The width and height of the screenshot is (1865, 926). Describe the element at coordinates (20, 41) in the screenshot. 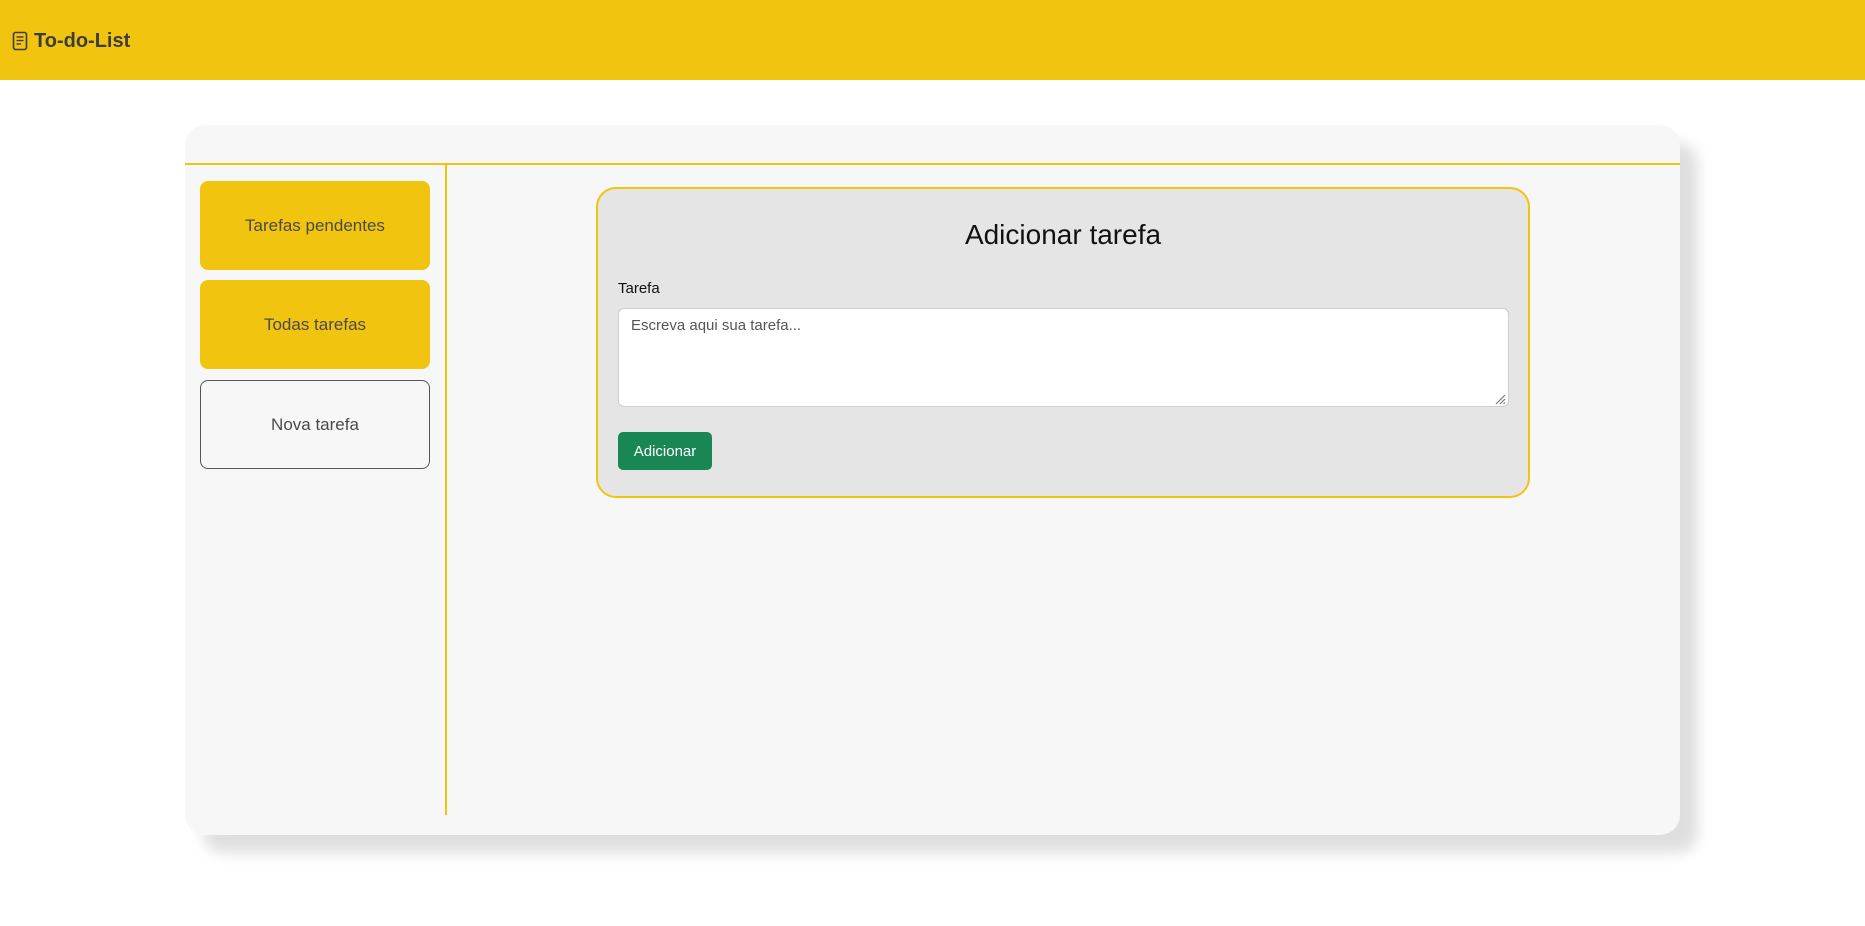

I see `document-icon` at that location.